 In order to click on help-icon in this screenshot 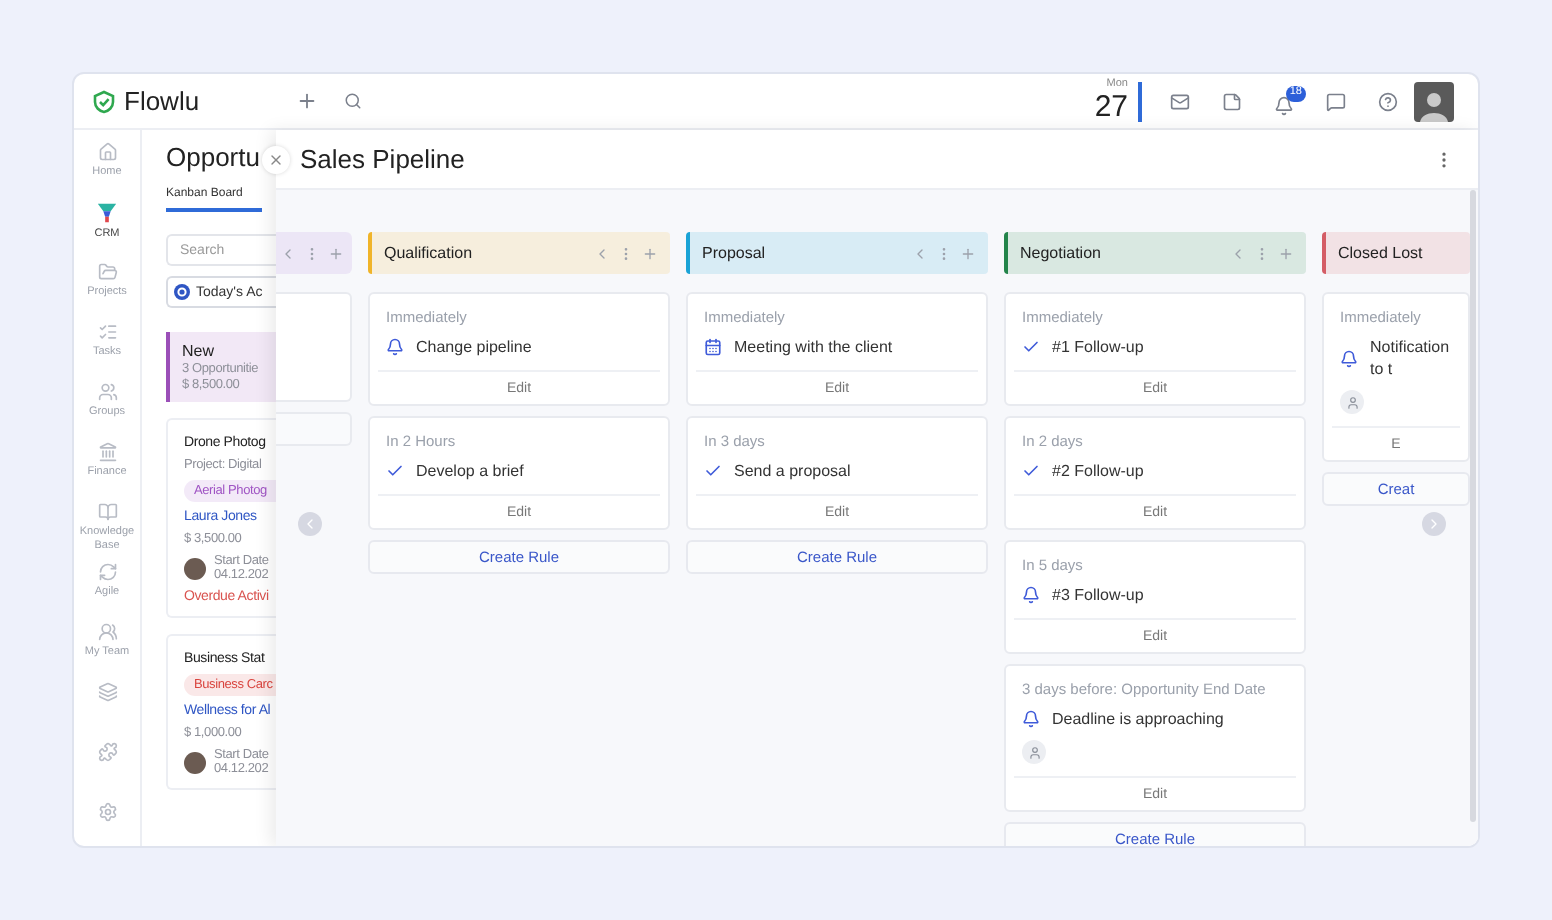, I will do `click(1388, 101)`.